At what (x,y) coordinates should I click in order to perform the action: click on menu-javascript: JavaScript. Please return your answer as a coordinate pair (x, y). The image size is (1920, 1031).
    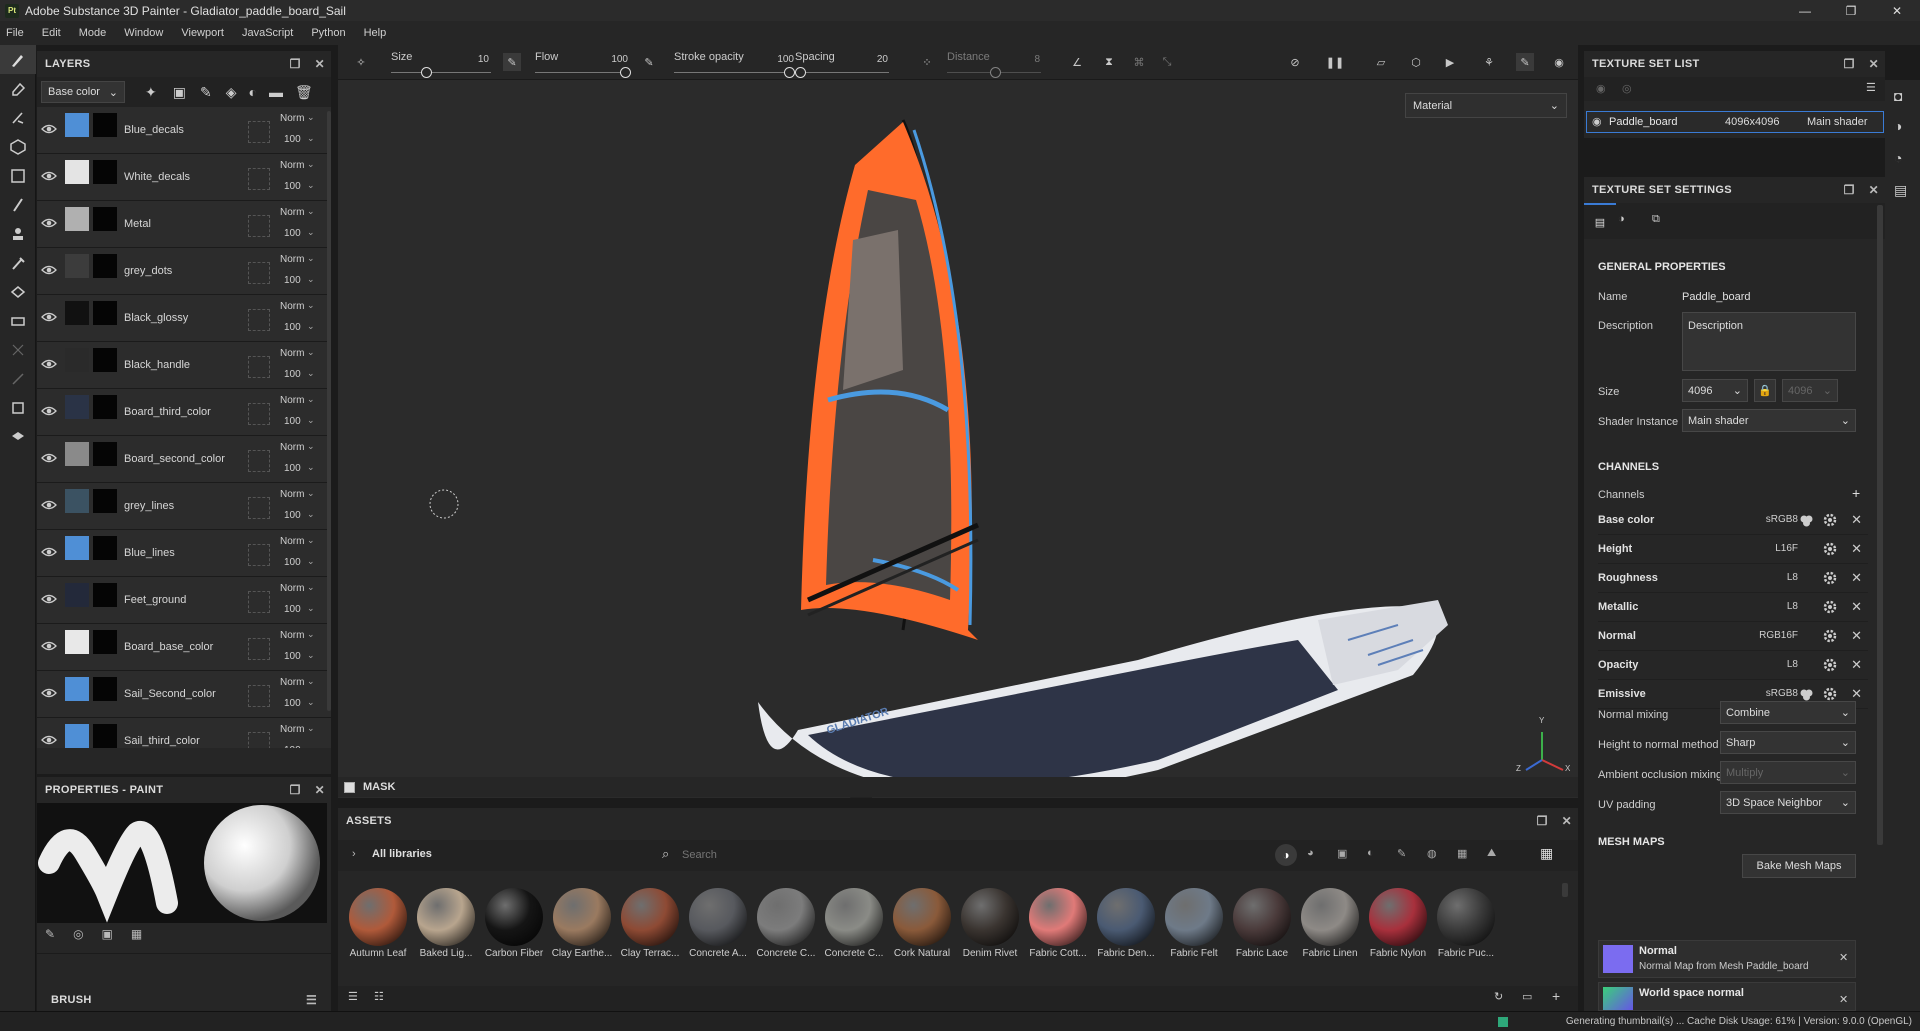
    Looking at the image, I should click on (267, 33).